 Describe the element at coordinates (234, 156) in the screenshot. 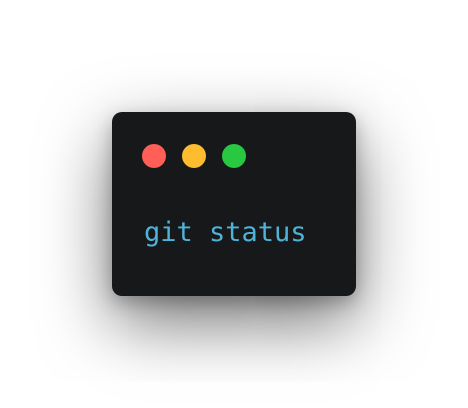

I see `maximize-button` at that location.